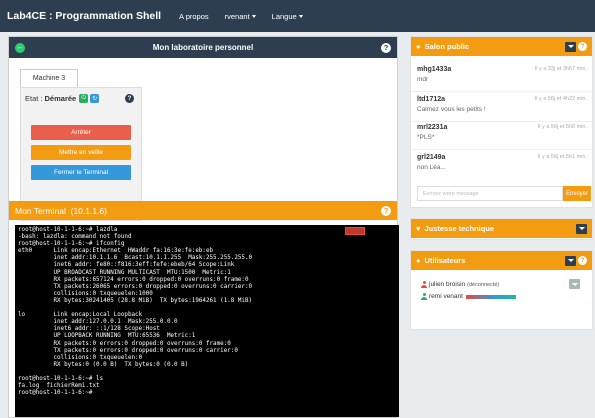 This screenshot has height=418, width=595. I want to click on terminal-line: fa.log fichierRemi.txt, so click(59, 386).